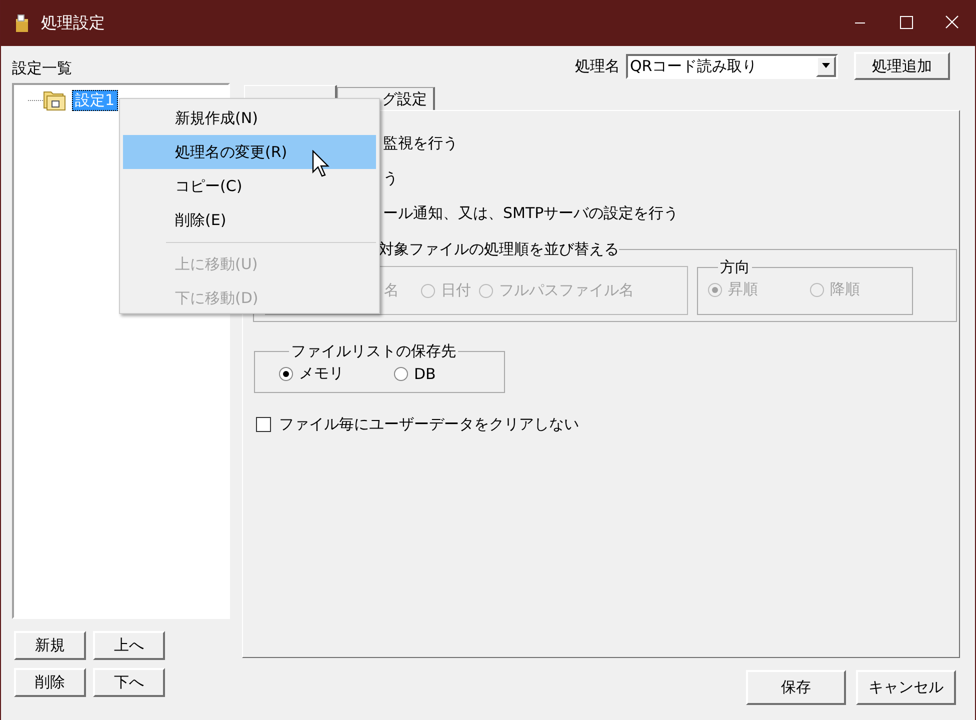 The height and width of the screenshot is (720, 976). What do you see at coordinates (902, 66) in the screenshot?
I see `add-button: 処理追加` at bounding box center [902, 66].